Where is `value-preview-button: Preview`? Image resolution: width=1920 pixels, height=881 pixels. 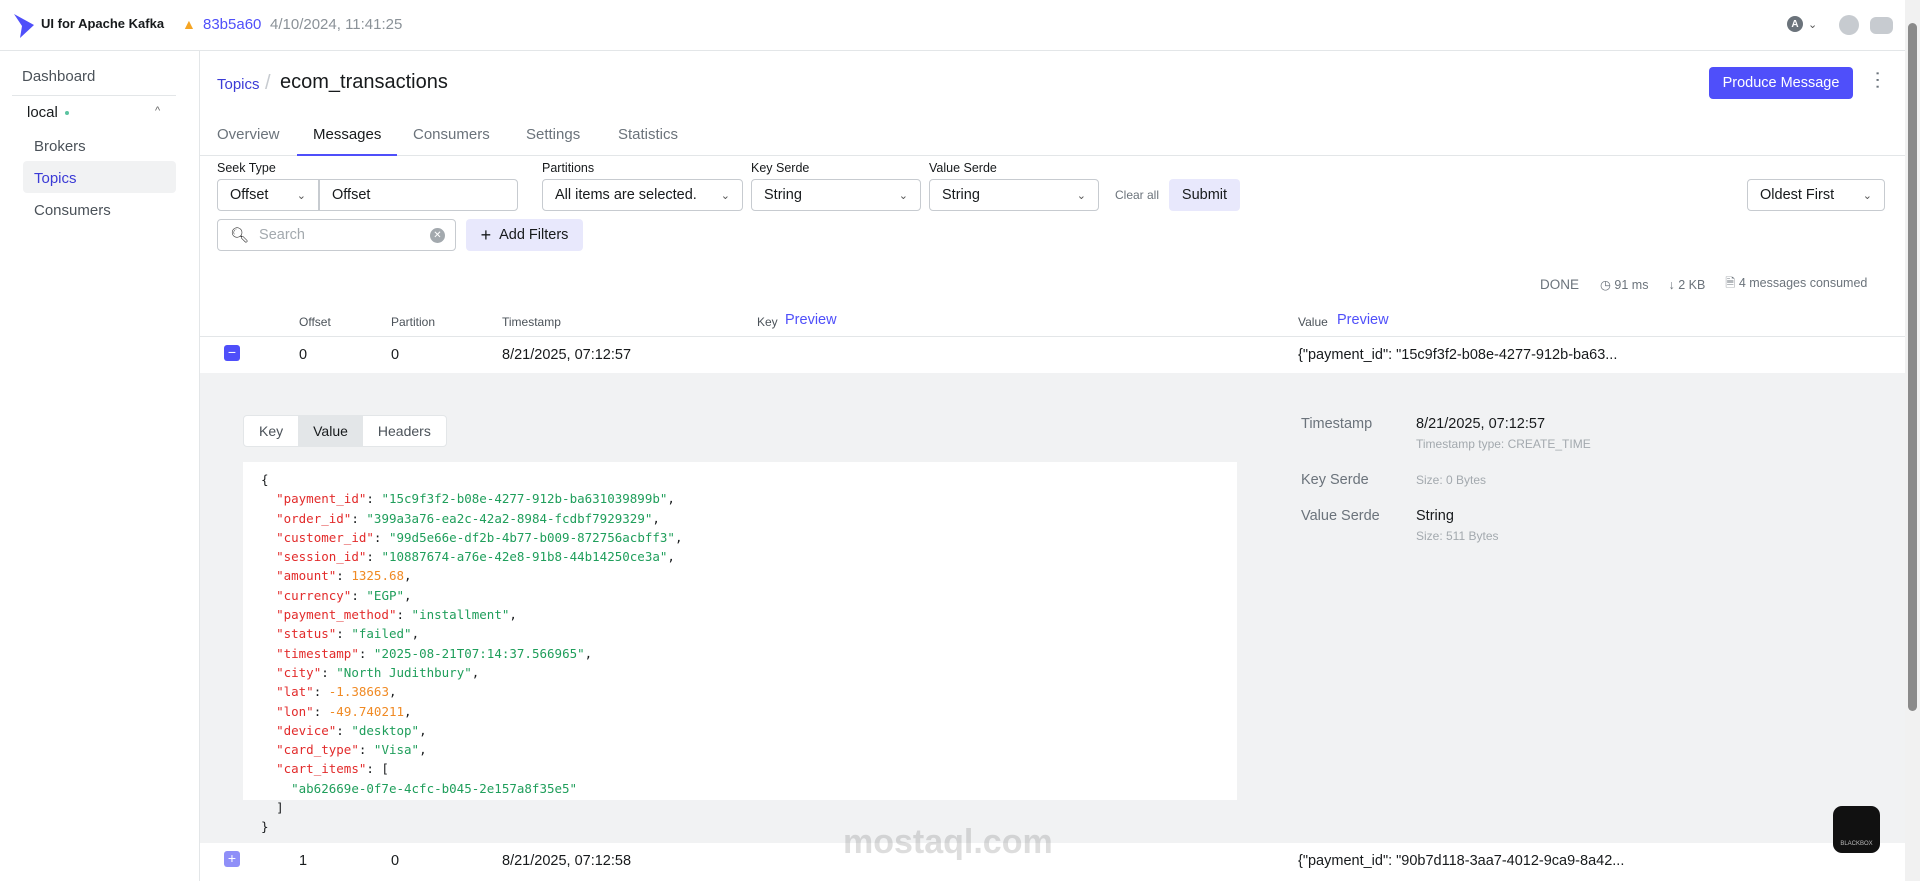
value-preview-button: Preview is located at coordinates (1363, 320).